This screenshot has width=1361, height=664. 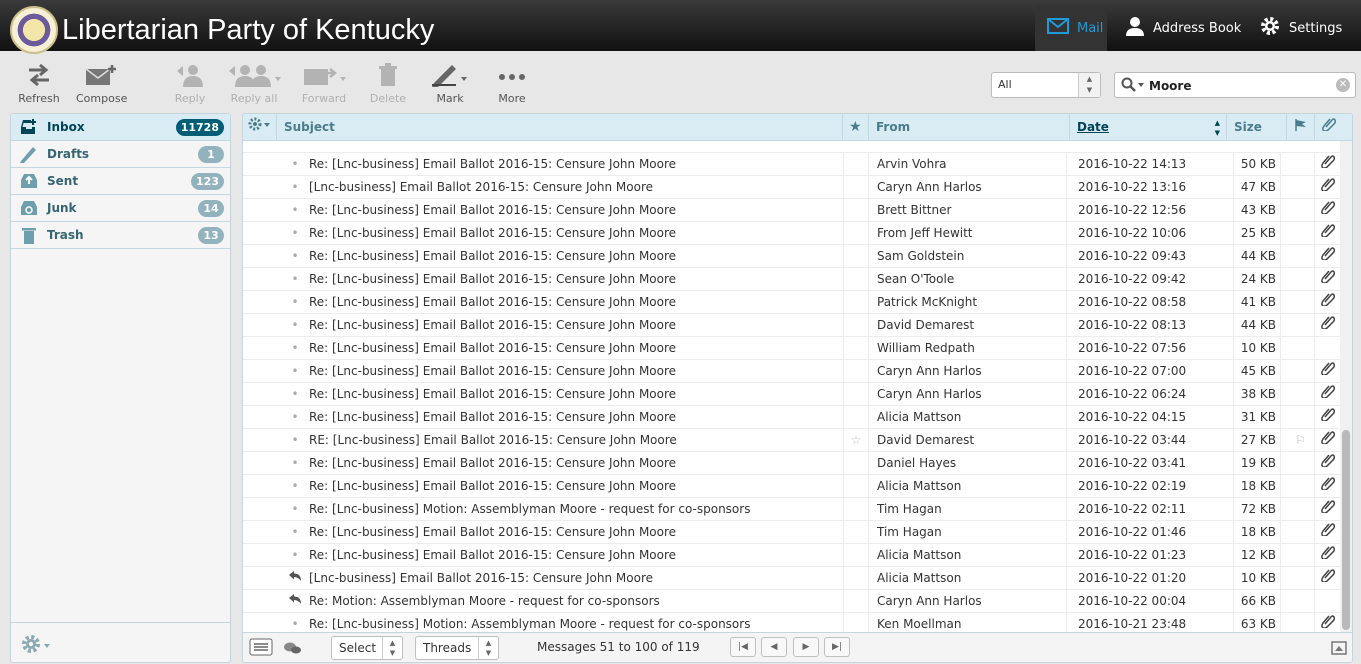 I want to click on search-box: Moore ✕, so click(x=1235, y=85).